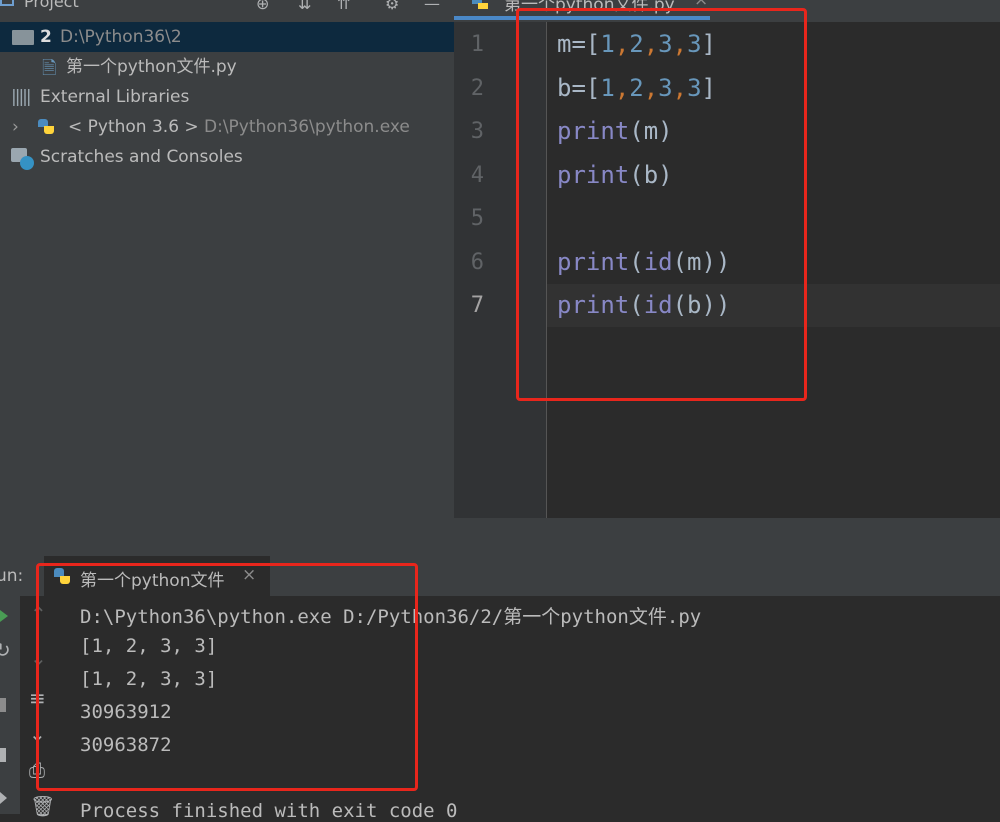 The height and width of the screenshot is (822, 1000). What do you see at coordinates (477, 218) in the screenshot?
I see `line-number: 5` at bounding box center [477, 218].